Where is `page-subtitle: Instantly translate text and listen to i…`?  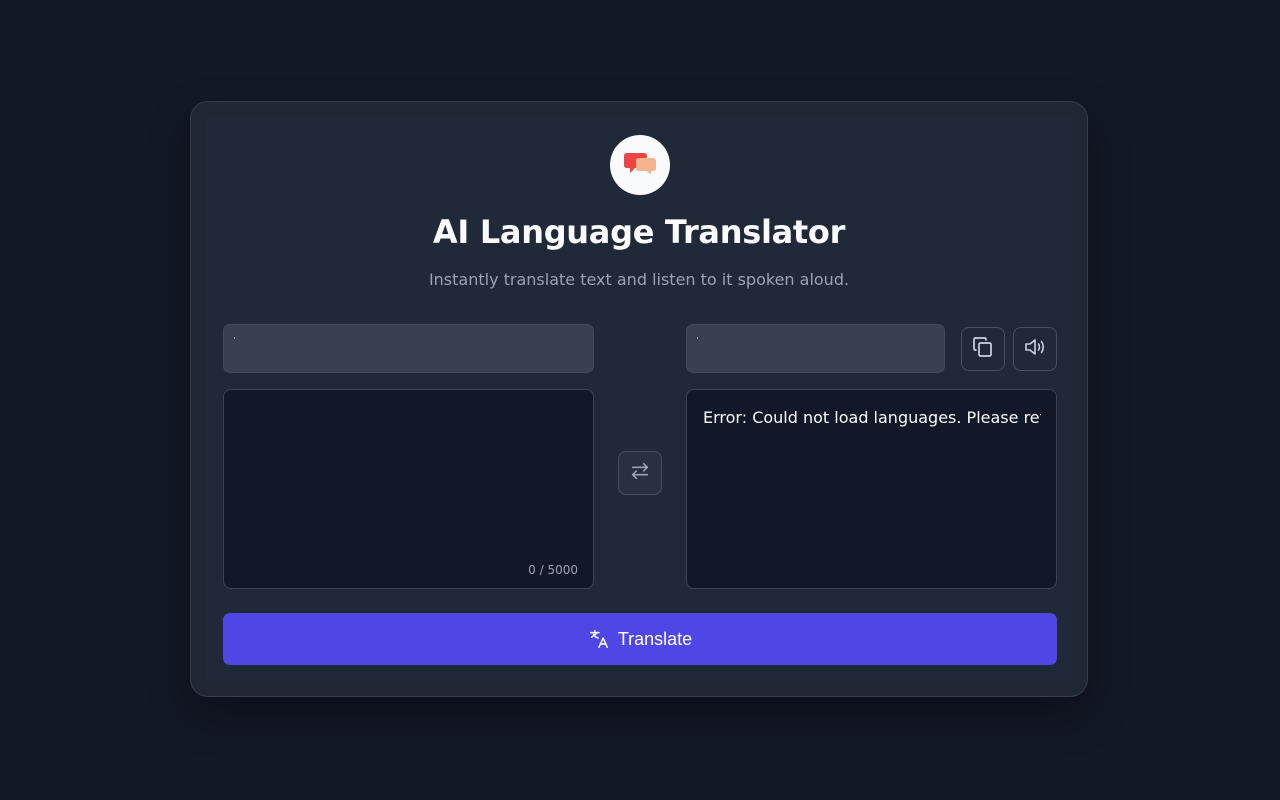 page-subtitle: Instantly translate text and listen to i… is located at coordinates (639, 279).